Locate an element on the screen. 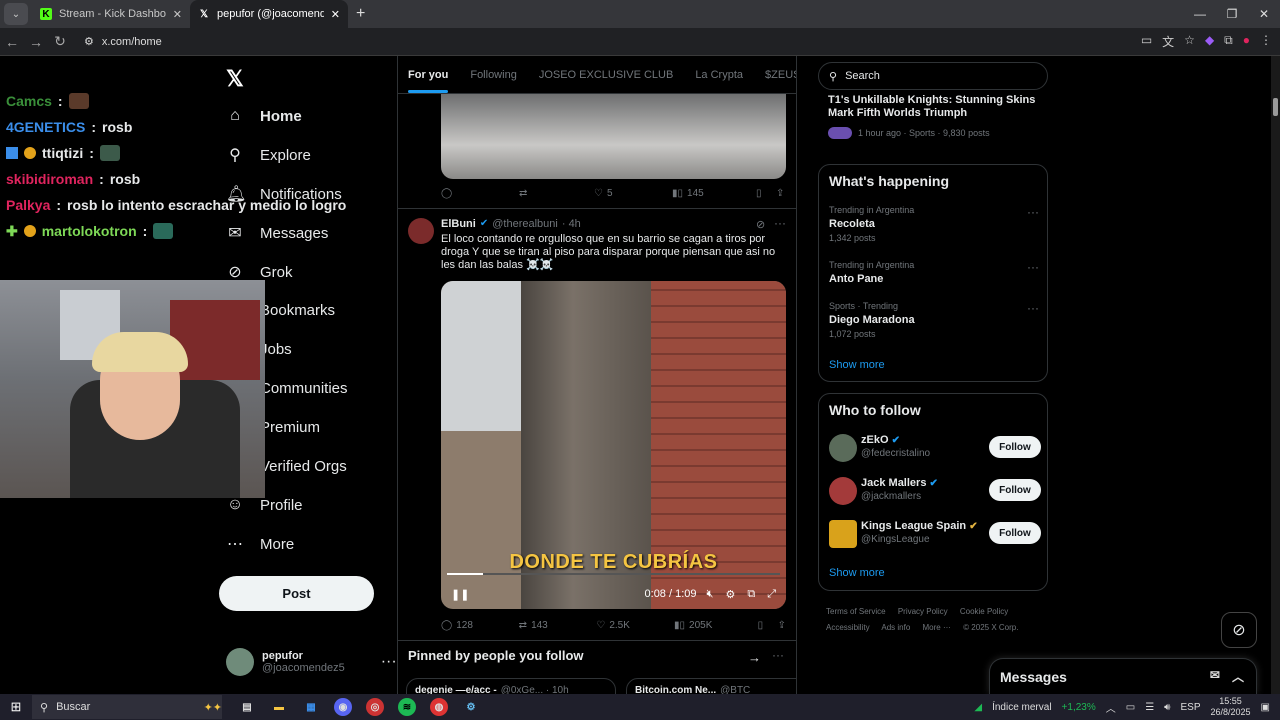 The height and width of the screenshot is (720, 1280). reload-icon: ↻ is located at coordinates (60, 41).